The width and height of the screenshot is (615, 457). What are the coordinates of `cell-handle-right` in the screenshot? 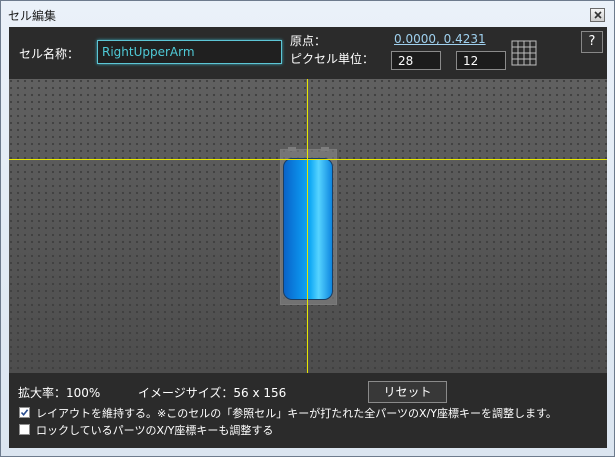 It's located at (325, 149).